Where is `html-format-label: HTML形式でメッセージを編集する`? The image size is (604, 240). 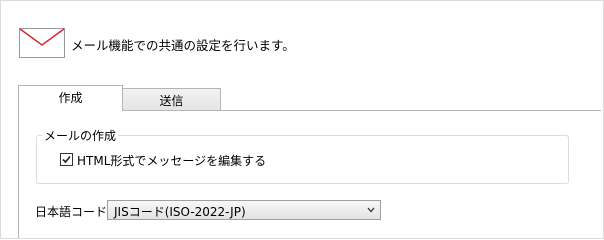 html-format-label: HTML形式でメッセージを編集する is located at coordinates (171, 160).